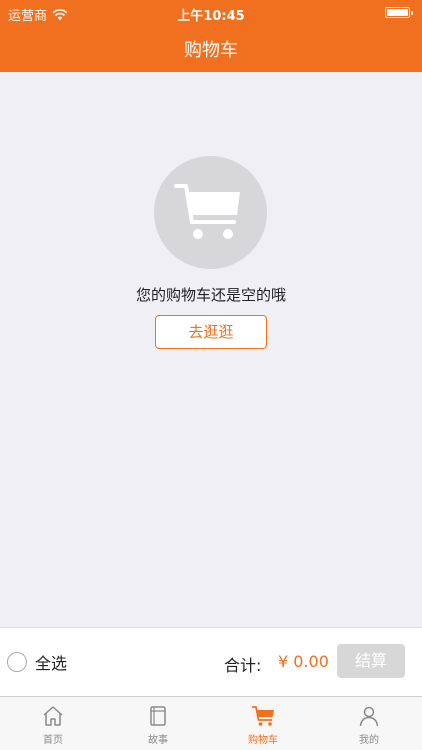  Describe the element at coordinates (263, 716) in the screenshot. I see `cart-icon` at that location.